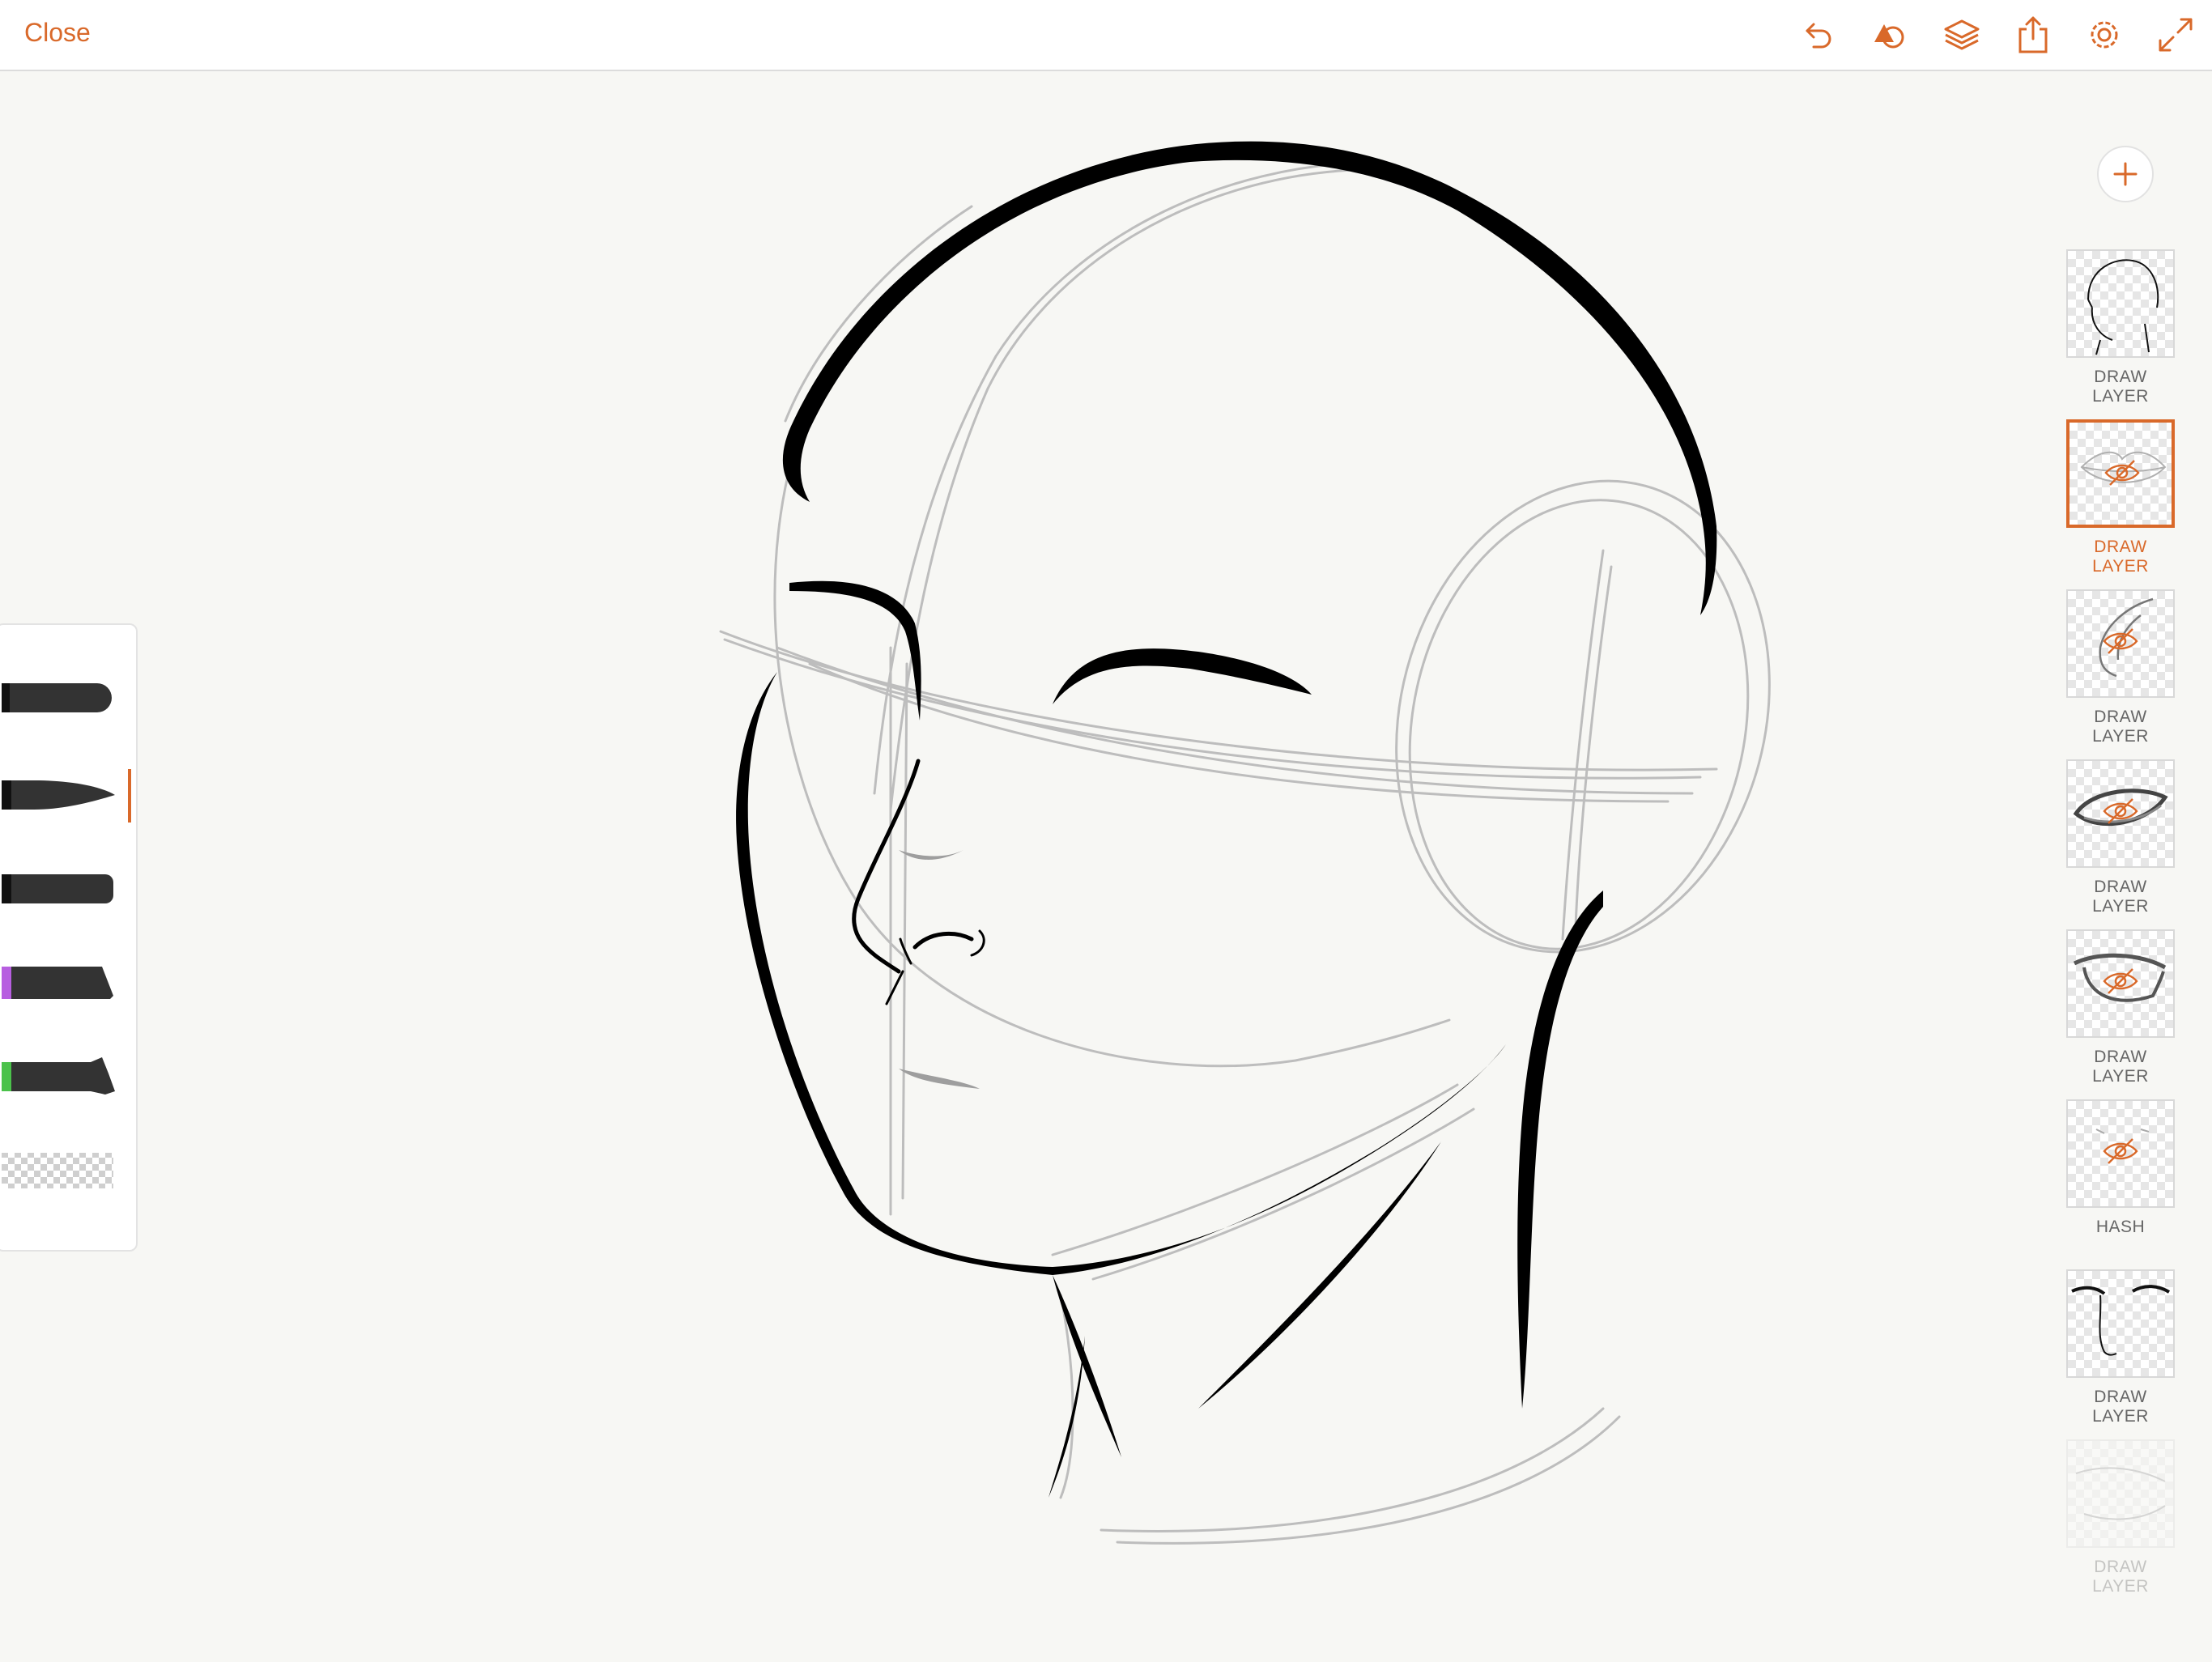  What do you see at coordinates (2176, 35) in the screenshot?
I see `fullscreen-icon` at bounding box center [2176, 35].